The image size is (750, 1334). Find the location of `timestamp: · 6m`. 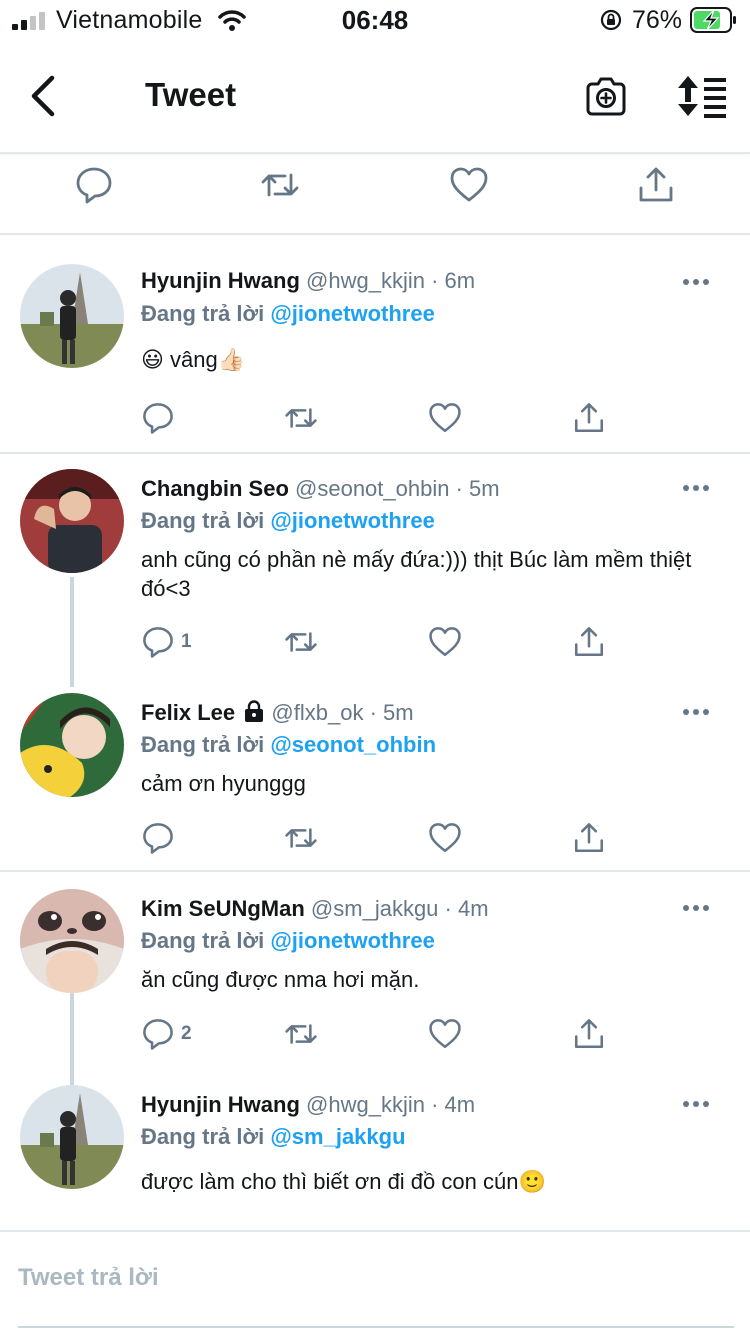

timestamp: · 6m is located at coordinates (453, 280).